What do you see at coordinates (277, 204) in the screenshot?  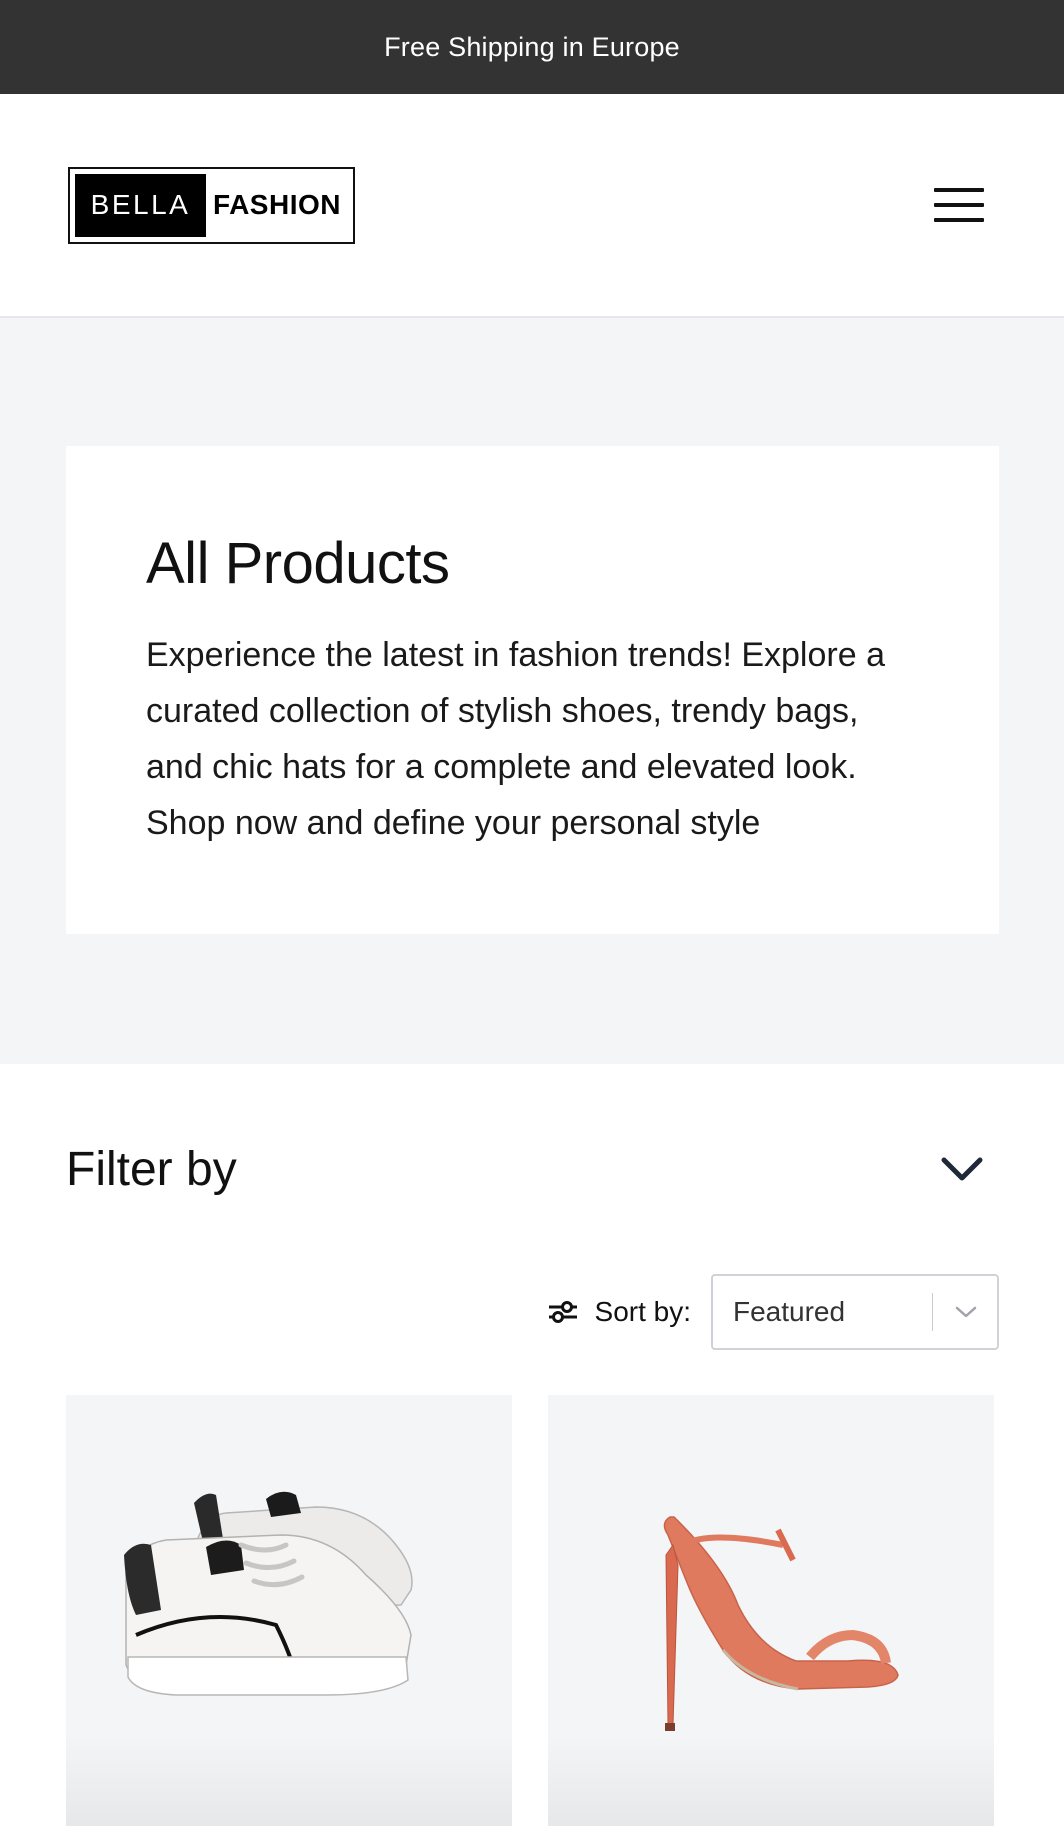 I see `logo-text-right: FASHION` at bounding box center [277, 204].